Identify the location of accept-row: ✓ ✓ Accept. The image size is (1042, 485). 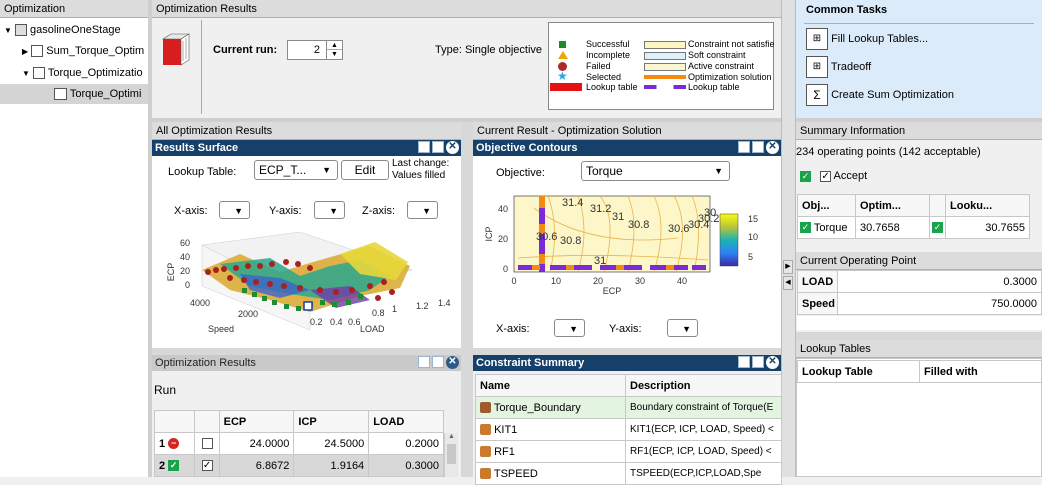
(833, 176).